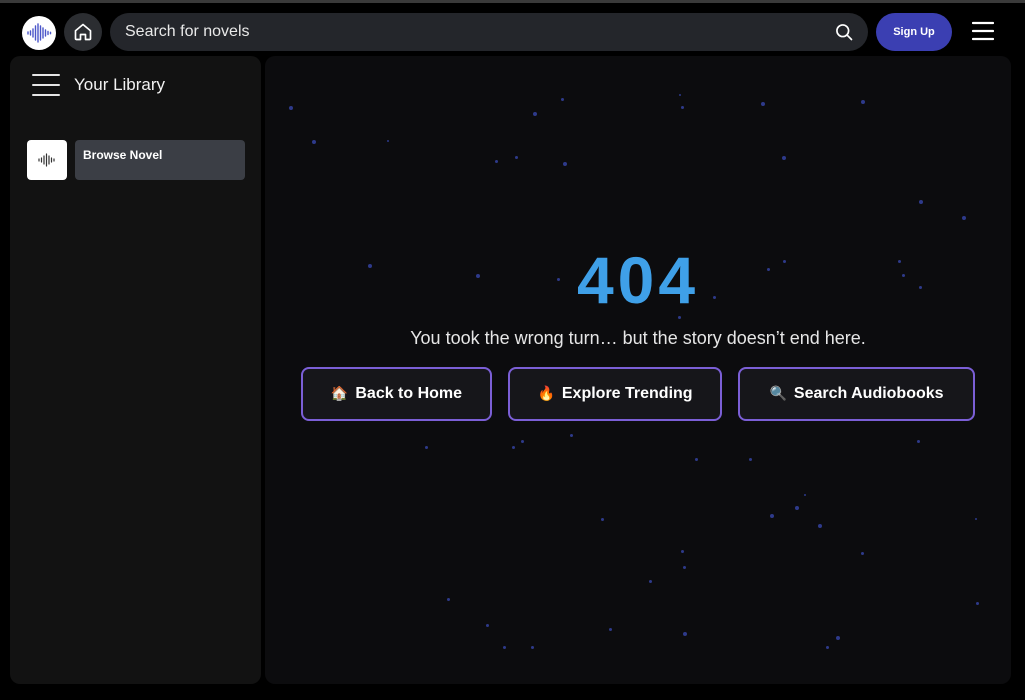 The height and width of the screenshot is (700, 1025). Describe the element at coordinates (638, 280) in the screenshot. I see `error-code: 404` at that location.